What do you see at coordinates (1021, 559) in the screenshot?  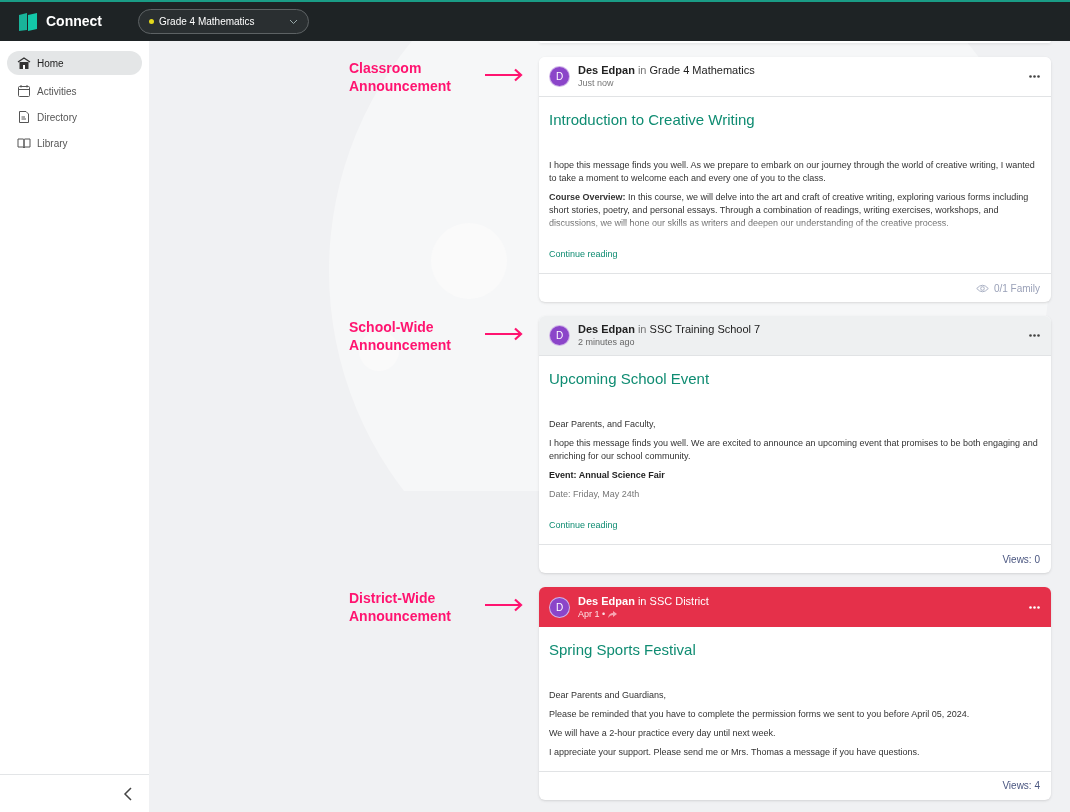 I see `view-count: Views: 0` at bounding box center [1021, 559].